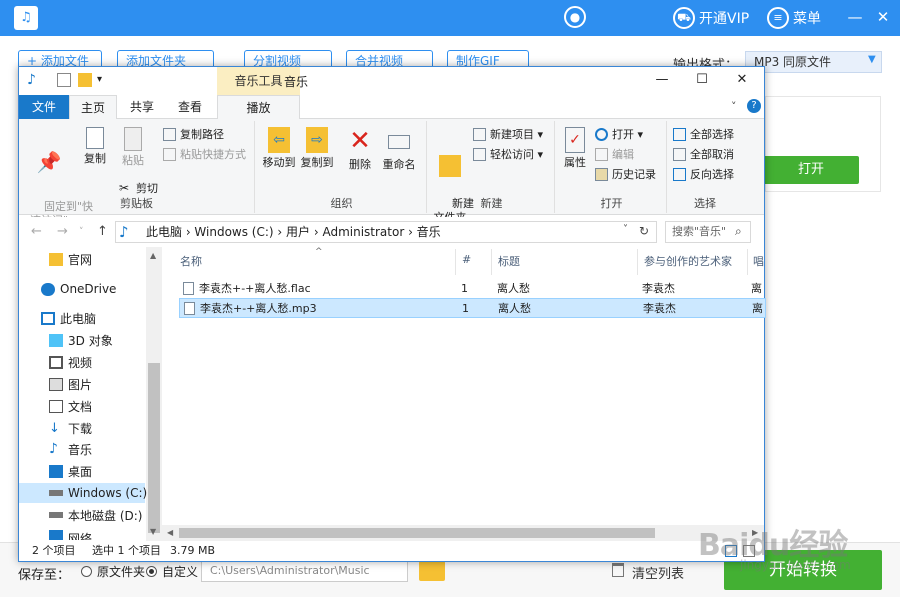 The height and width of the screenshot is (597, 900). What do you see at coordinates (105, 515) in the screenshot?
I see `nav-label: 本地磁盘 (D:)` at bounding box center [105, 515].